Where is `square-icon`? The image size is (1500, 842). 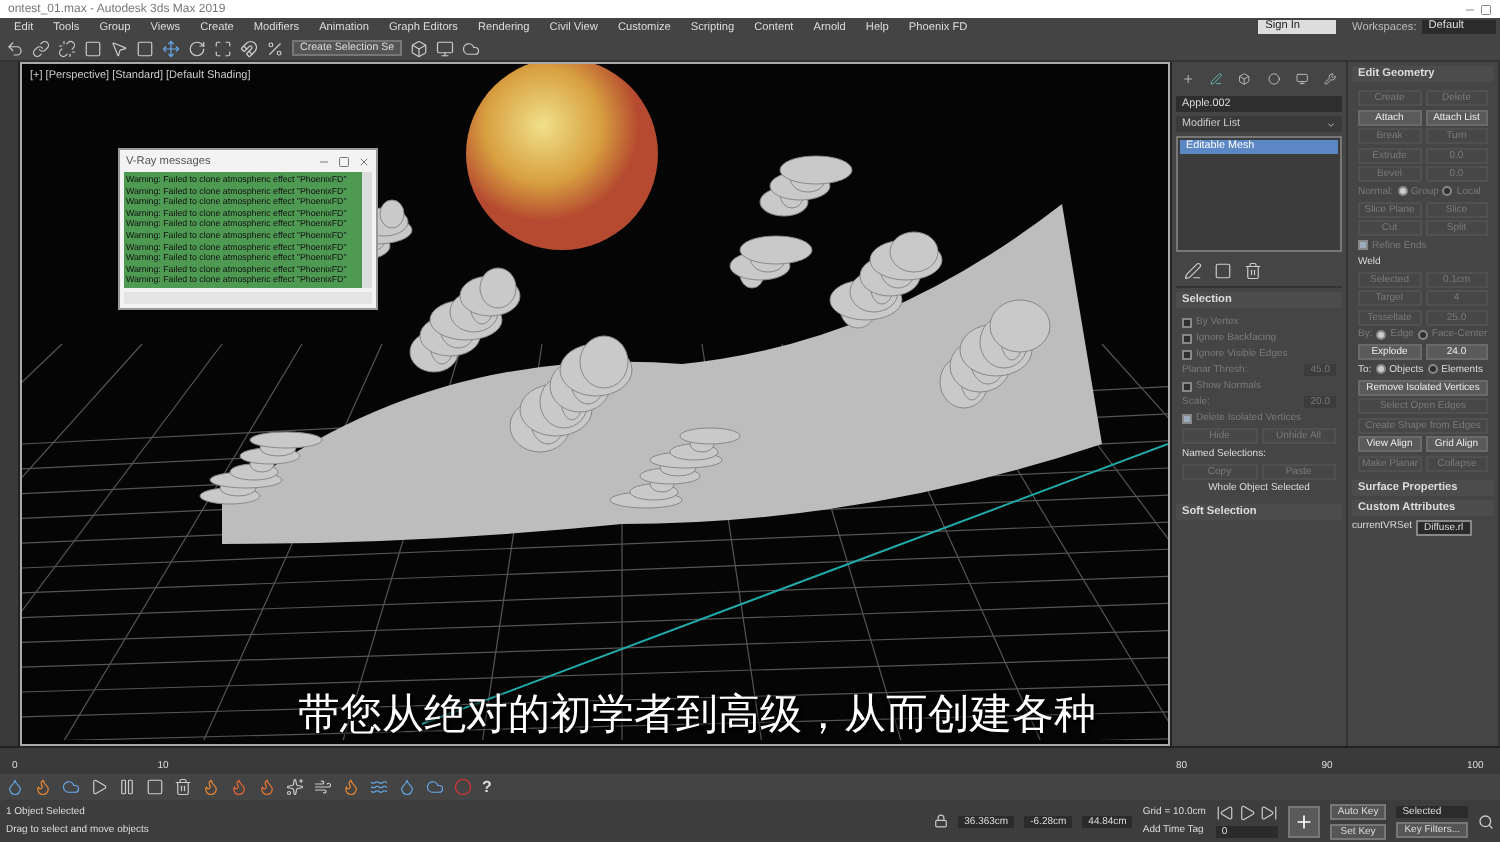
square-icon is located at coordinates (93, 48).